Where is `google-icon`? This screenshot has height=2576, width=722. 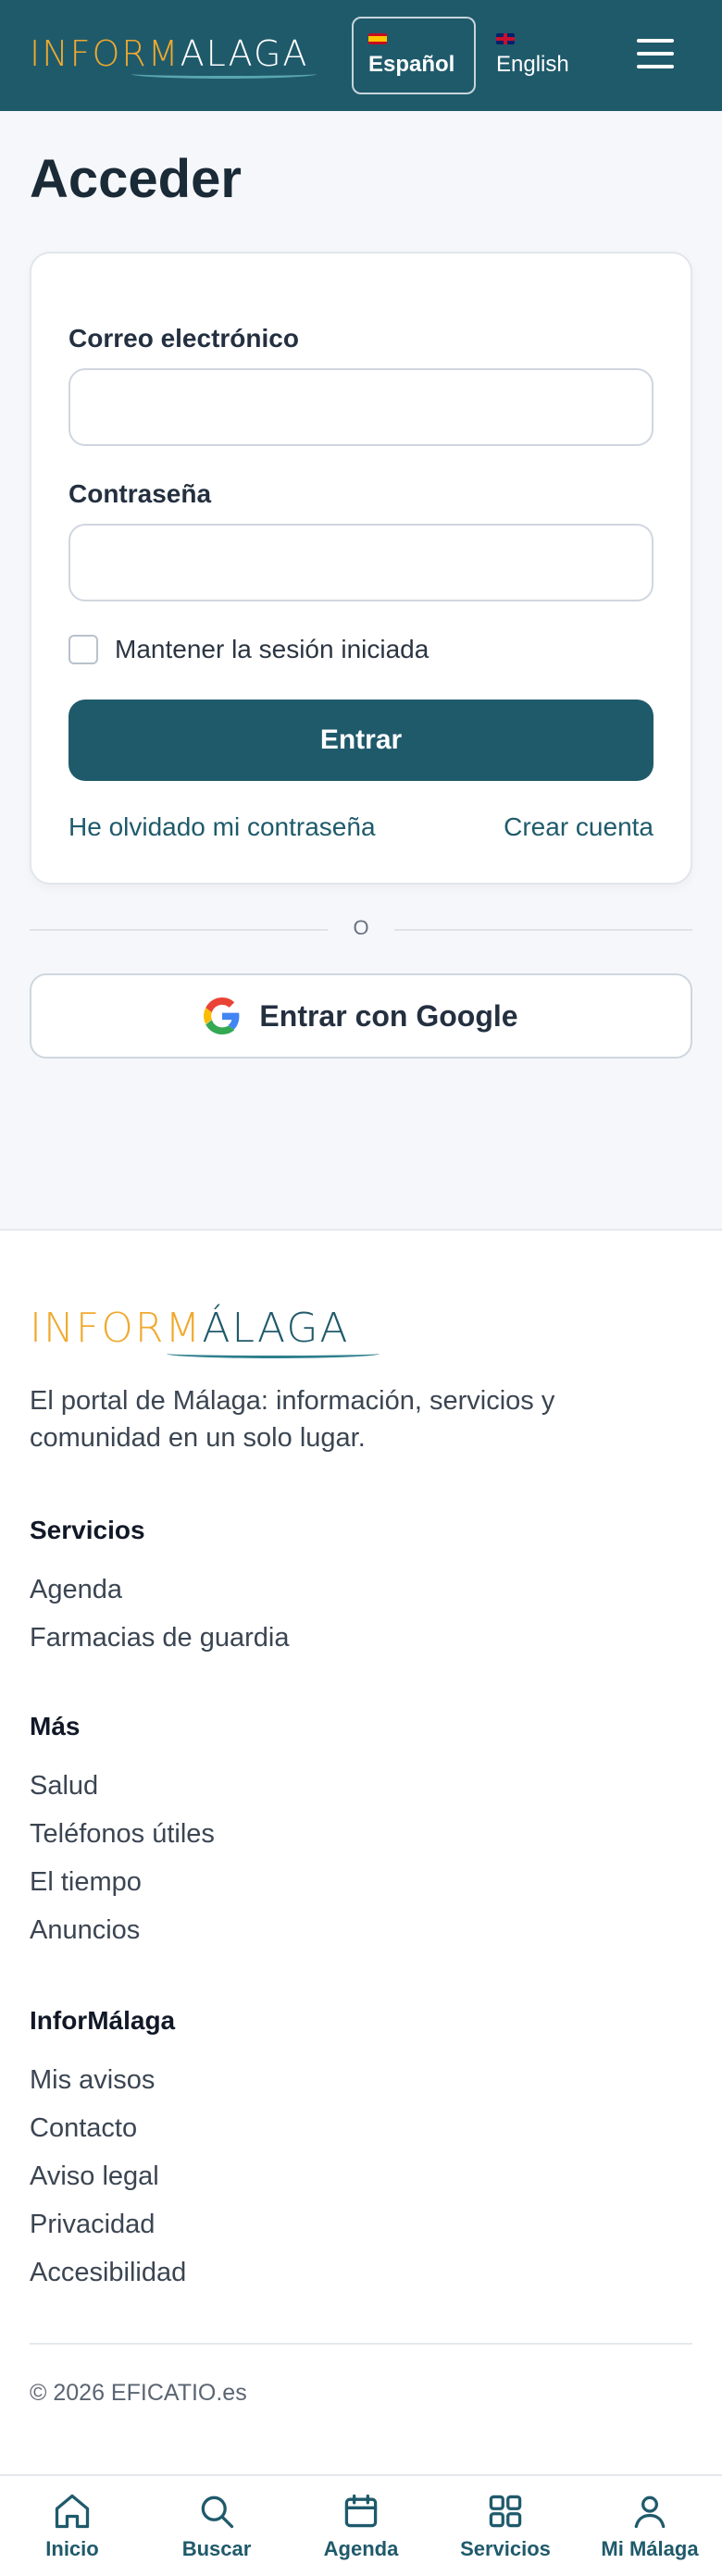
google-icon is located at coordinates (222, 1016).